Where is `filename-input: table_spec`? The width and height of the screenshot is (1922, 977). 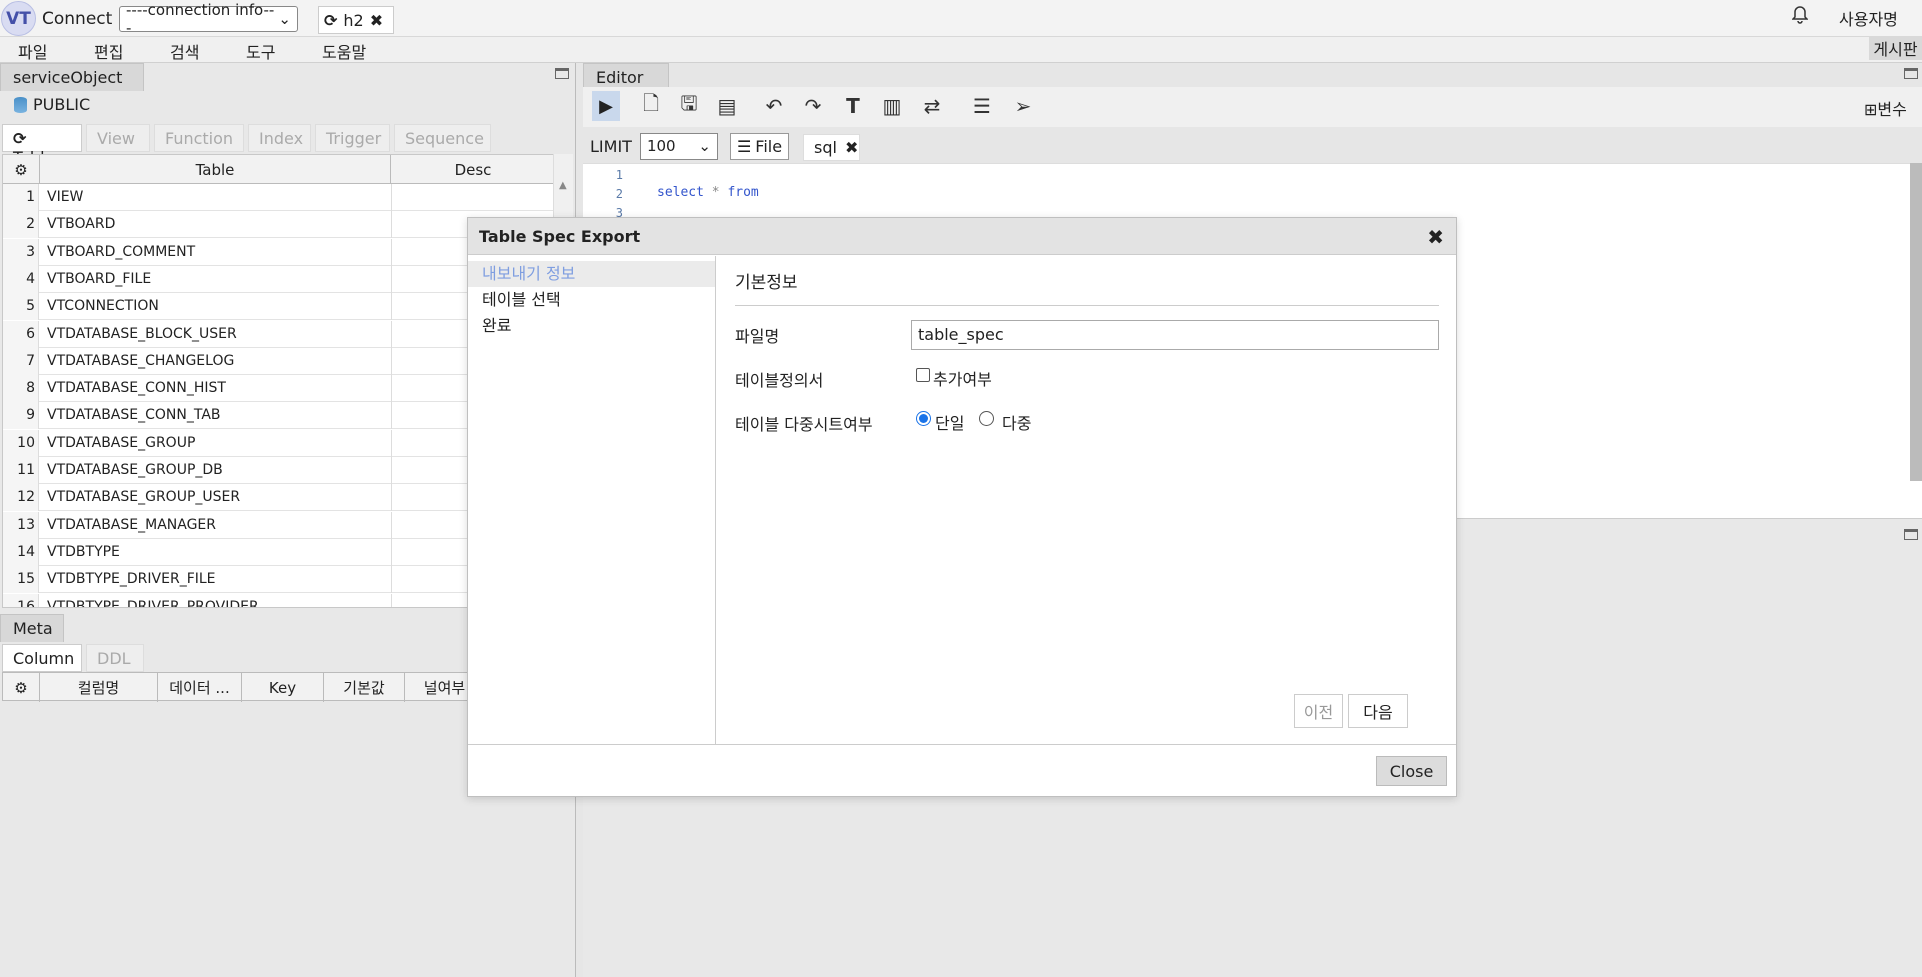
filename-input: table_spec is located at coordinates (1175, 335).